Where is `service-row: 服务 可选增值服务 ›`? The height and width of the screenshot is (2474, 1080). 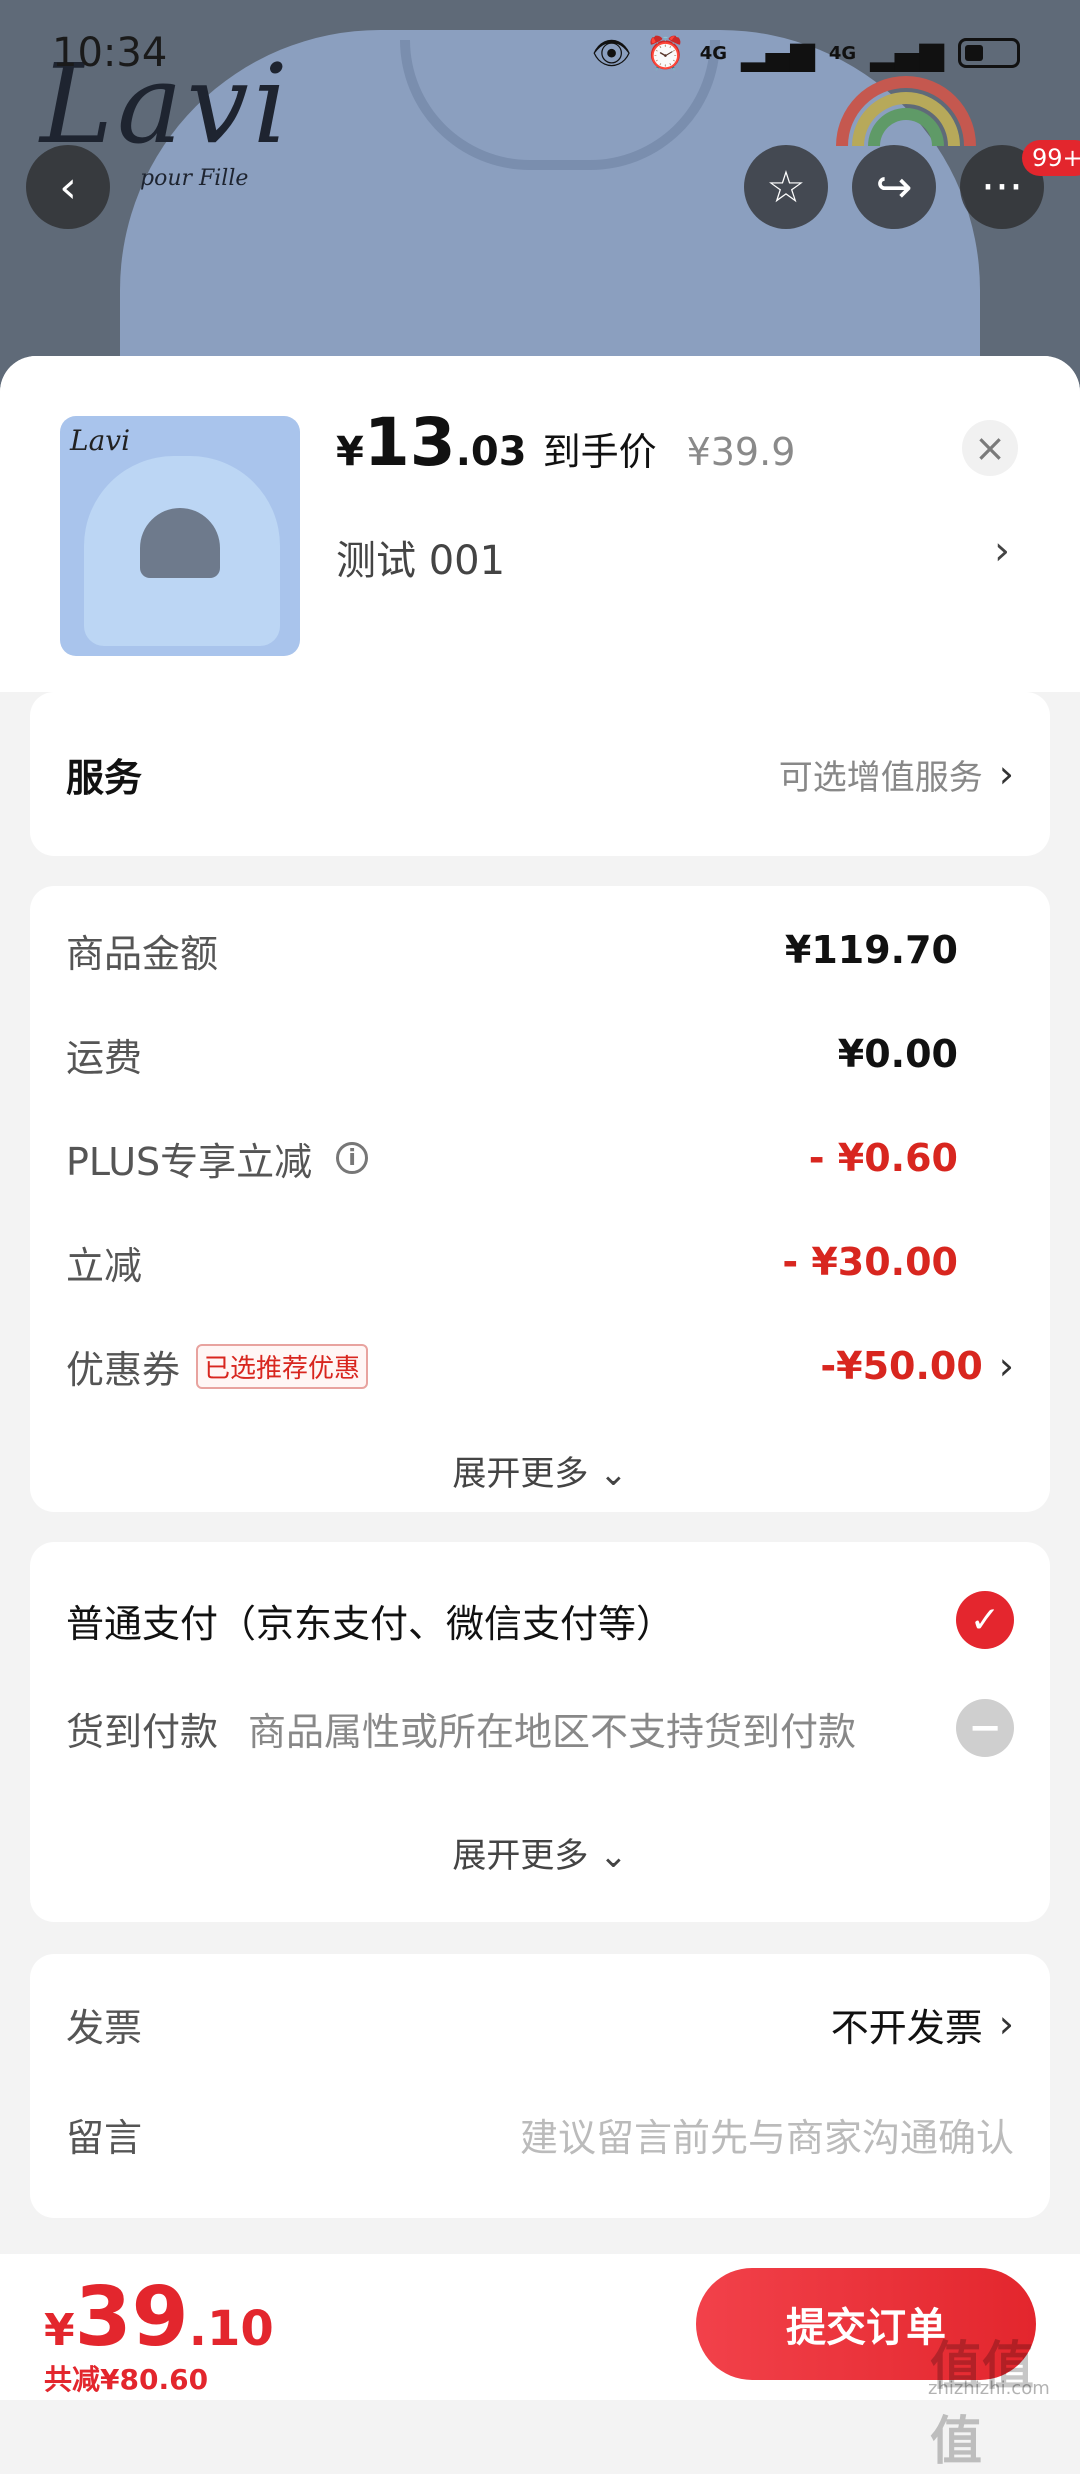
service-row: 服务 可选增值服务 › is located at coordinates (540, 774).